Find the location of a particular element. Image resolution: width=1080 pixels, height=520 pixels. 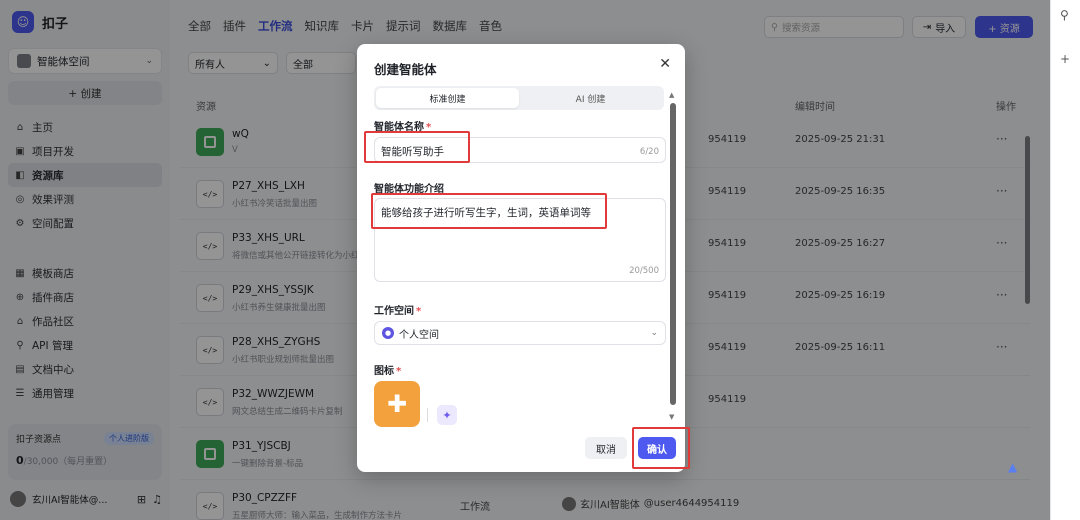

icon-label: 图标 * is located at coordinates (387, 369).